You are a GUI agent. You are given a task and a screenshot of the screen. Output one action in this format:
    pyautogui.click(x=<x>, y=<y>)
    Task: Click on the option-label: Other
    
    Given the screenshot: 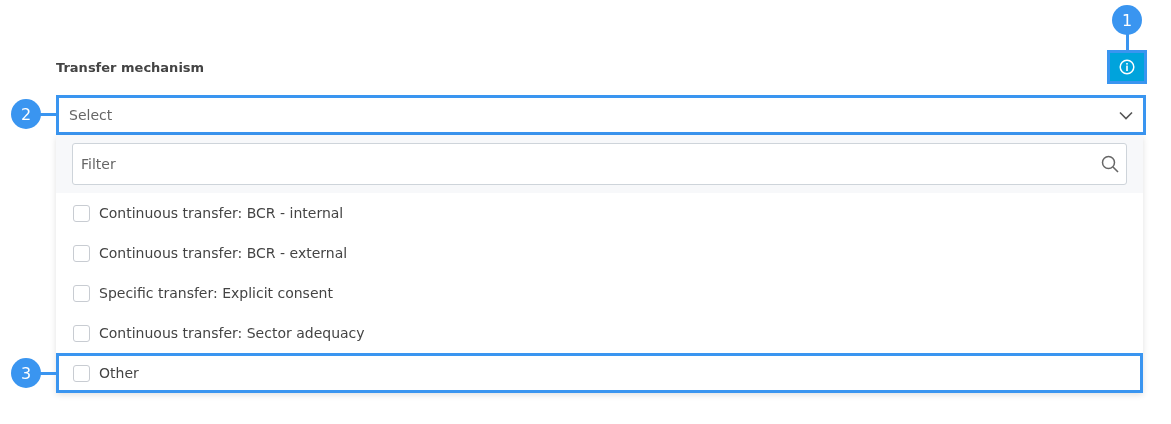 What is the action you would take?
    pyautogui.click(x=119, y=373)
    